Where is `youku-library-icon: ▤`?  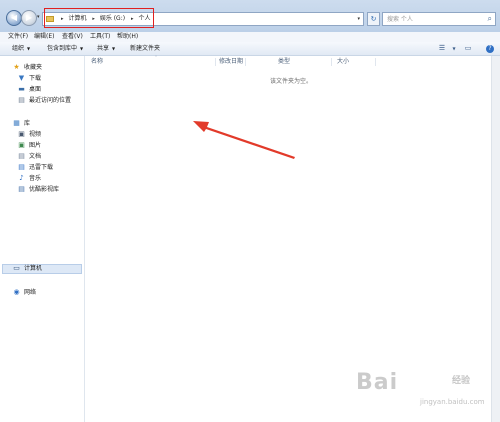
youku-library-icon: ▤ is located at coordinates (21, 189).